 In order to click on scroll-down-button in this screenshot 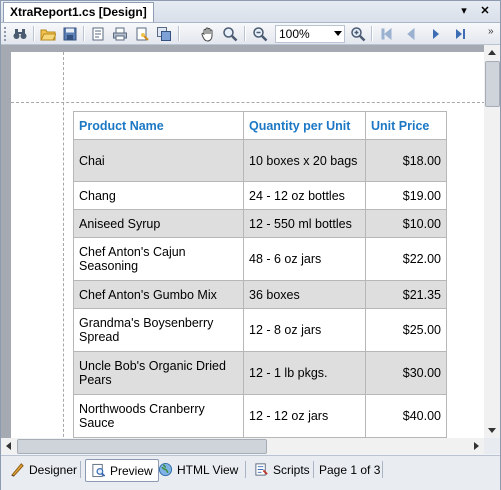, I will do `click(492, 430)`.